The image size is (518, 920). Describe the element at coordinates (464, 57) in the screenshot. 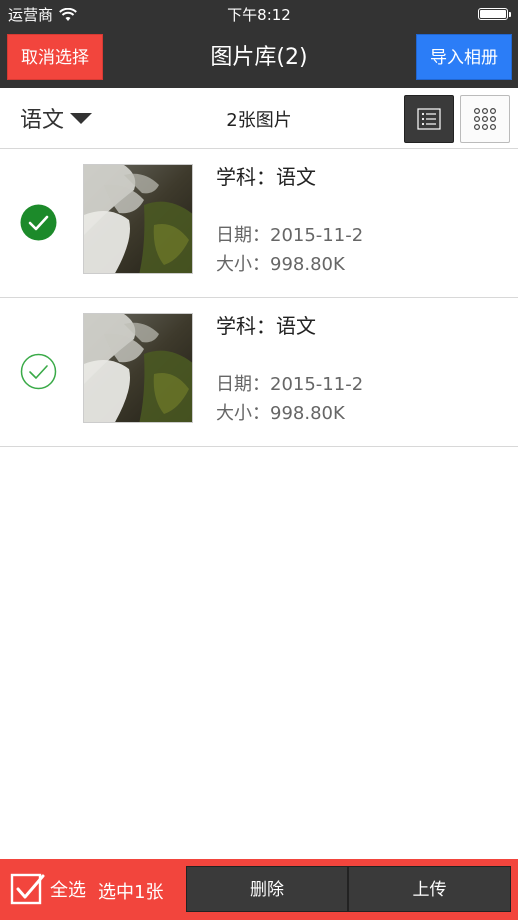

I see `import-album-button: 导入相册` at that location.